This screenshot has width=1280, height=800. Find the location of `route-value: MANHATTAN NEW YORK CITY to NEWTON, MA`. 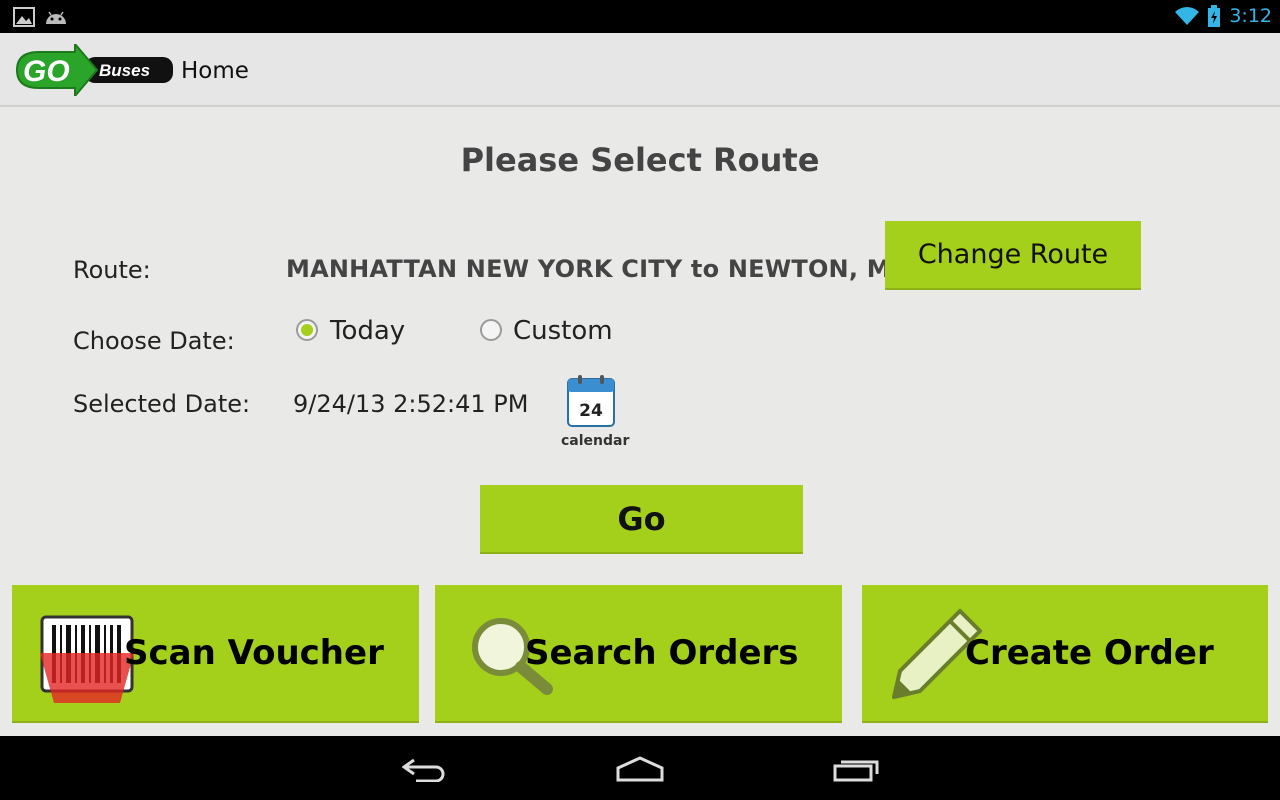

route-value: MANHATTAN NEW YORK CITY to NEWTON, MA is located at coordinates (598, 269).